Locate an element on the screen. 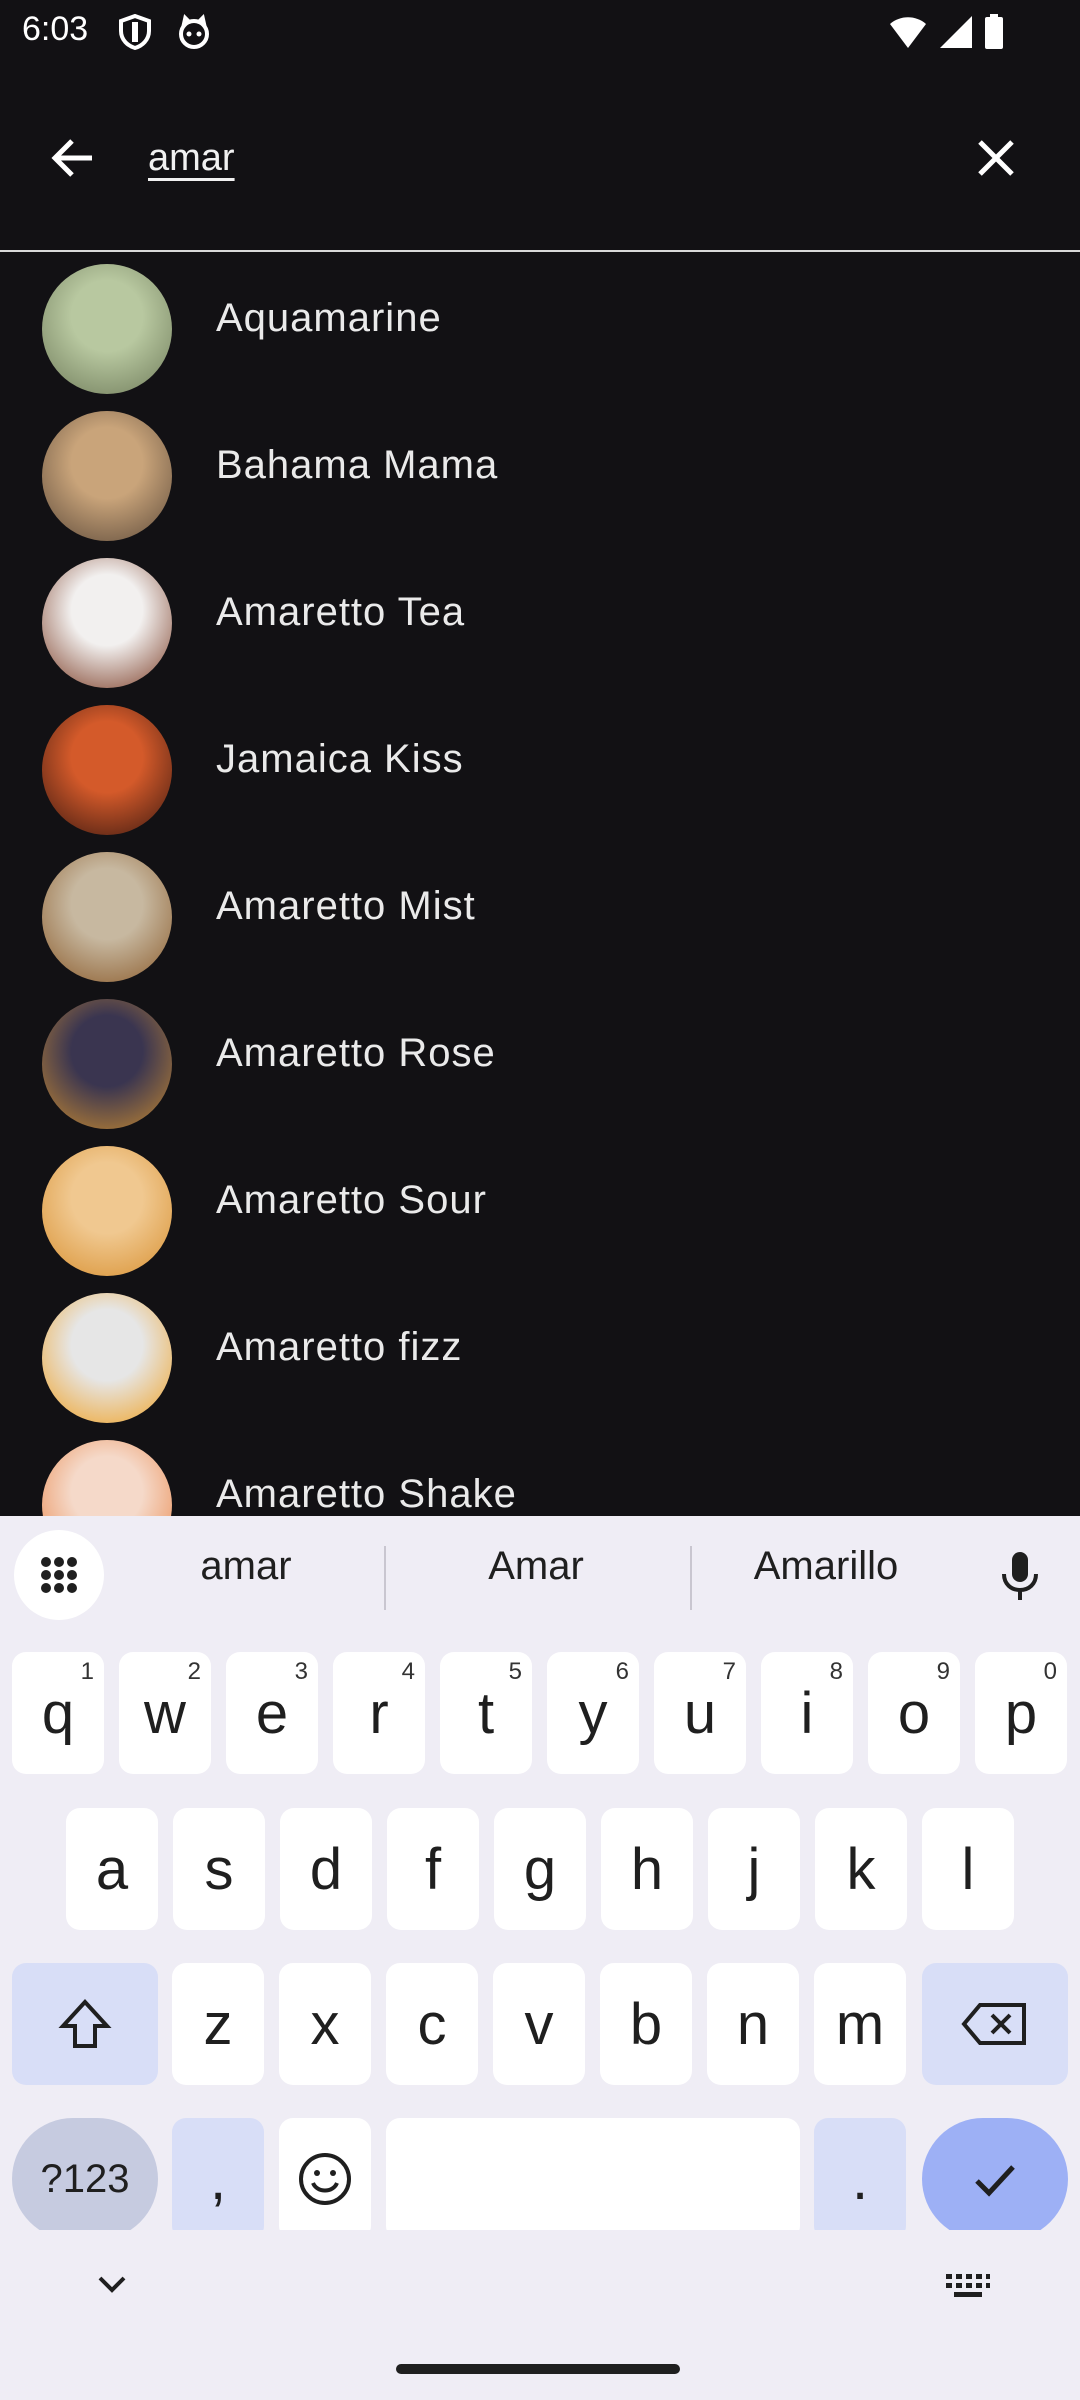 This screenshot has width=1080, height=2400. emoji-key is located at coordinates (325, 2179).